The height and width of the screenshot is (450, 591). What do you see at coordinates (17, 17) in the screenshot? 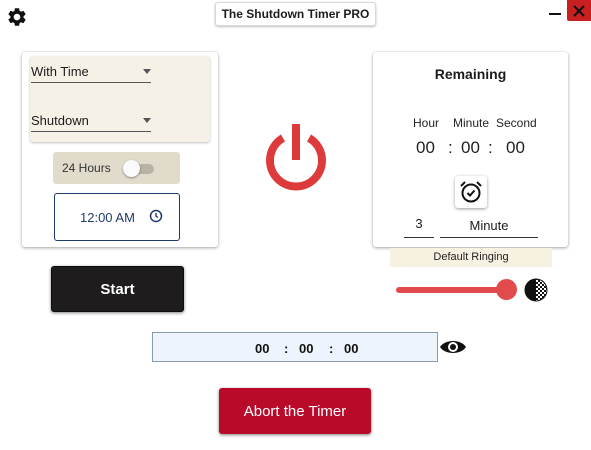
I see `gear-icon` at bounding box center [17, 17].